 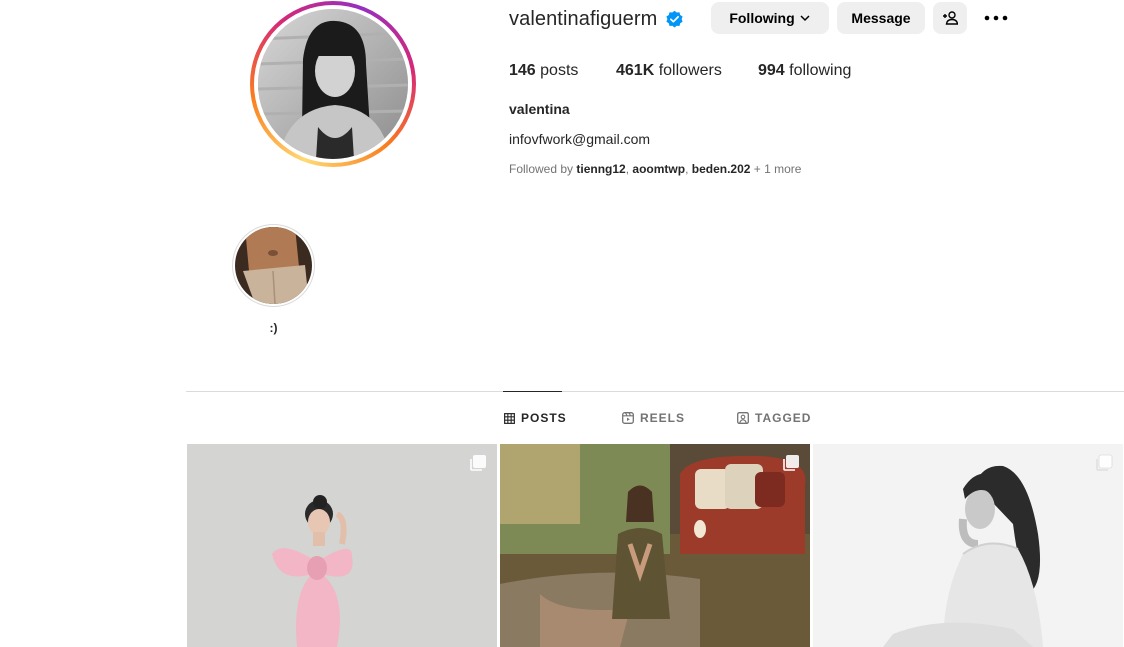 What do you see at coordinates (655, 391) in the screenshot?
I see `tabs-divider` at bounding box center [655, 391].